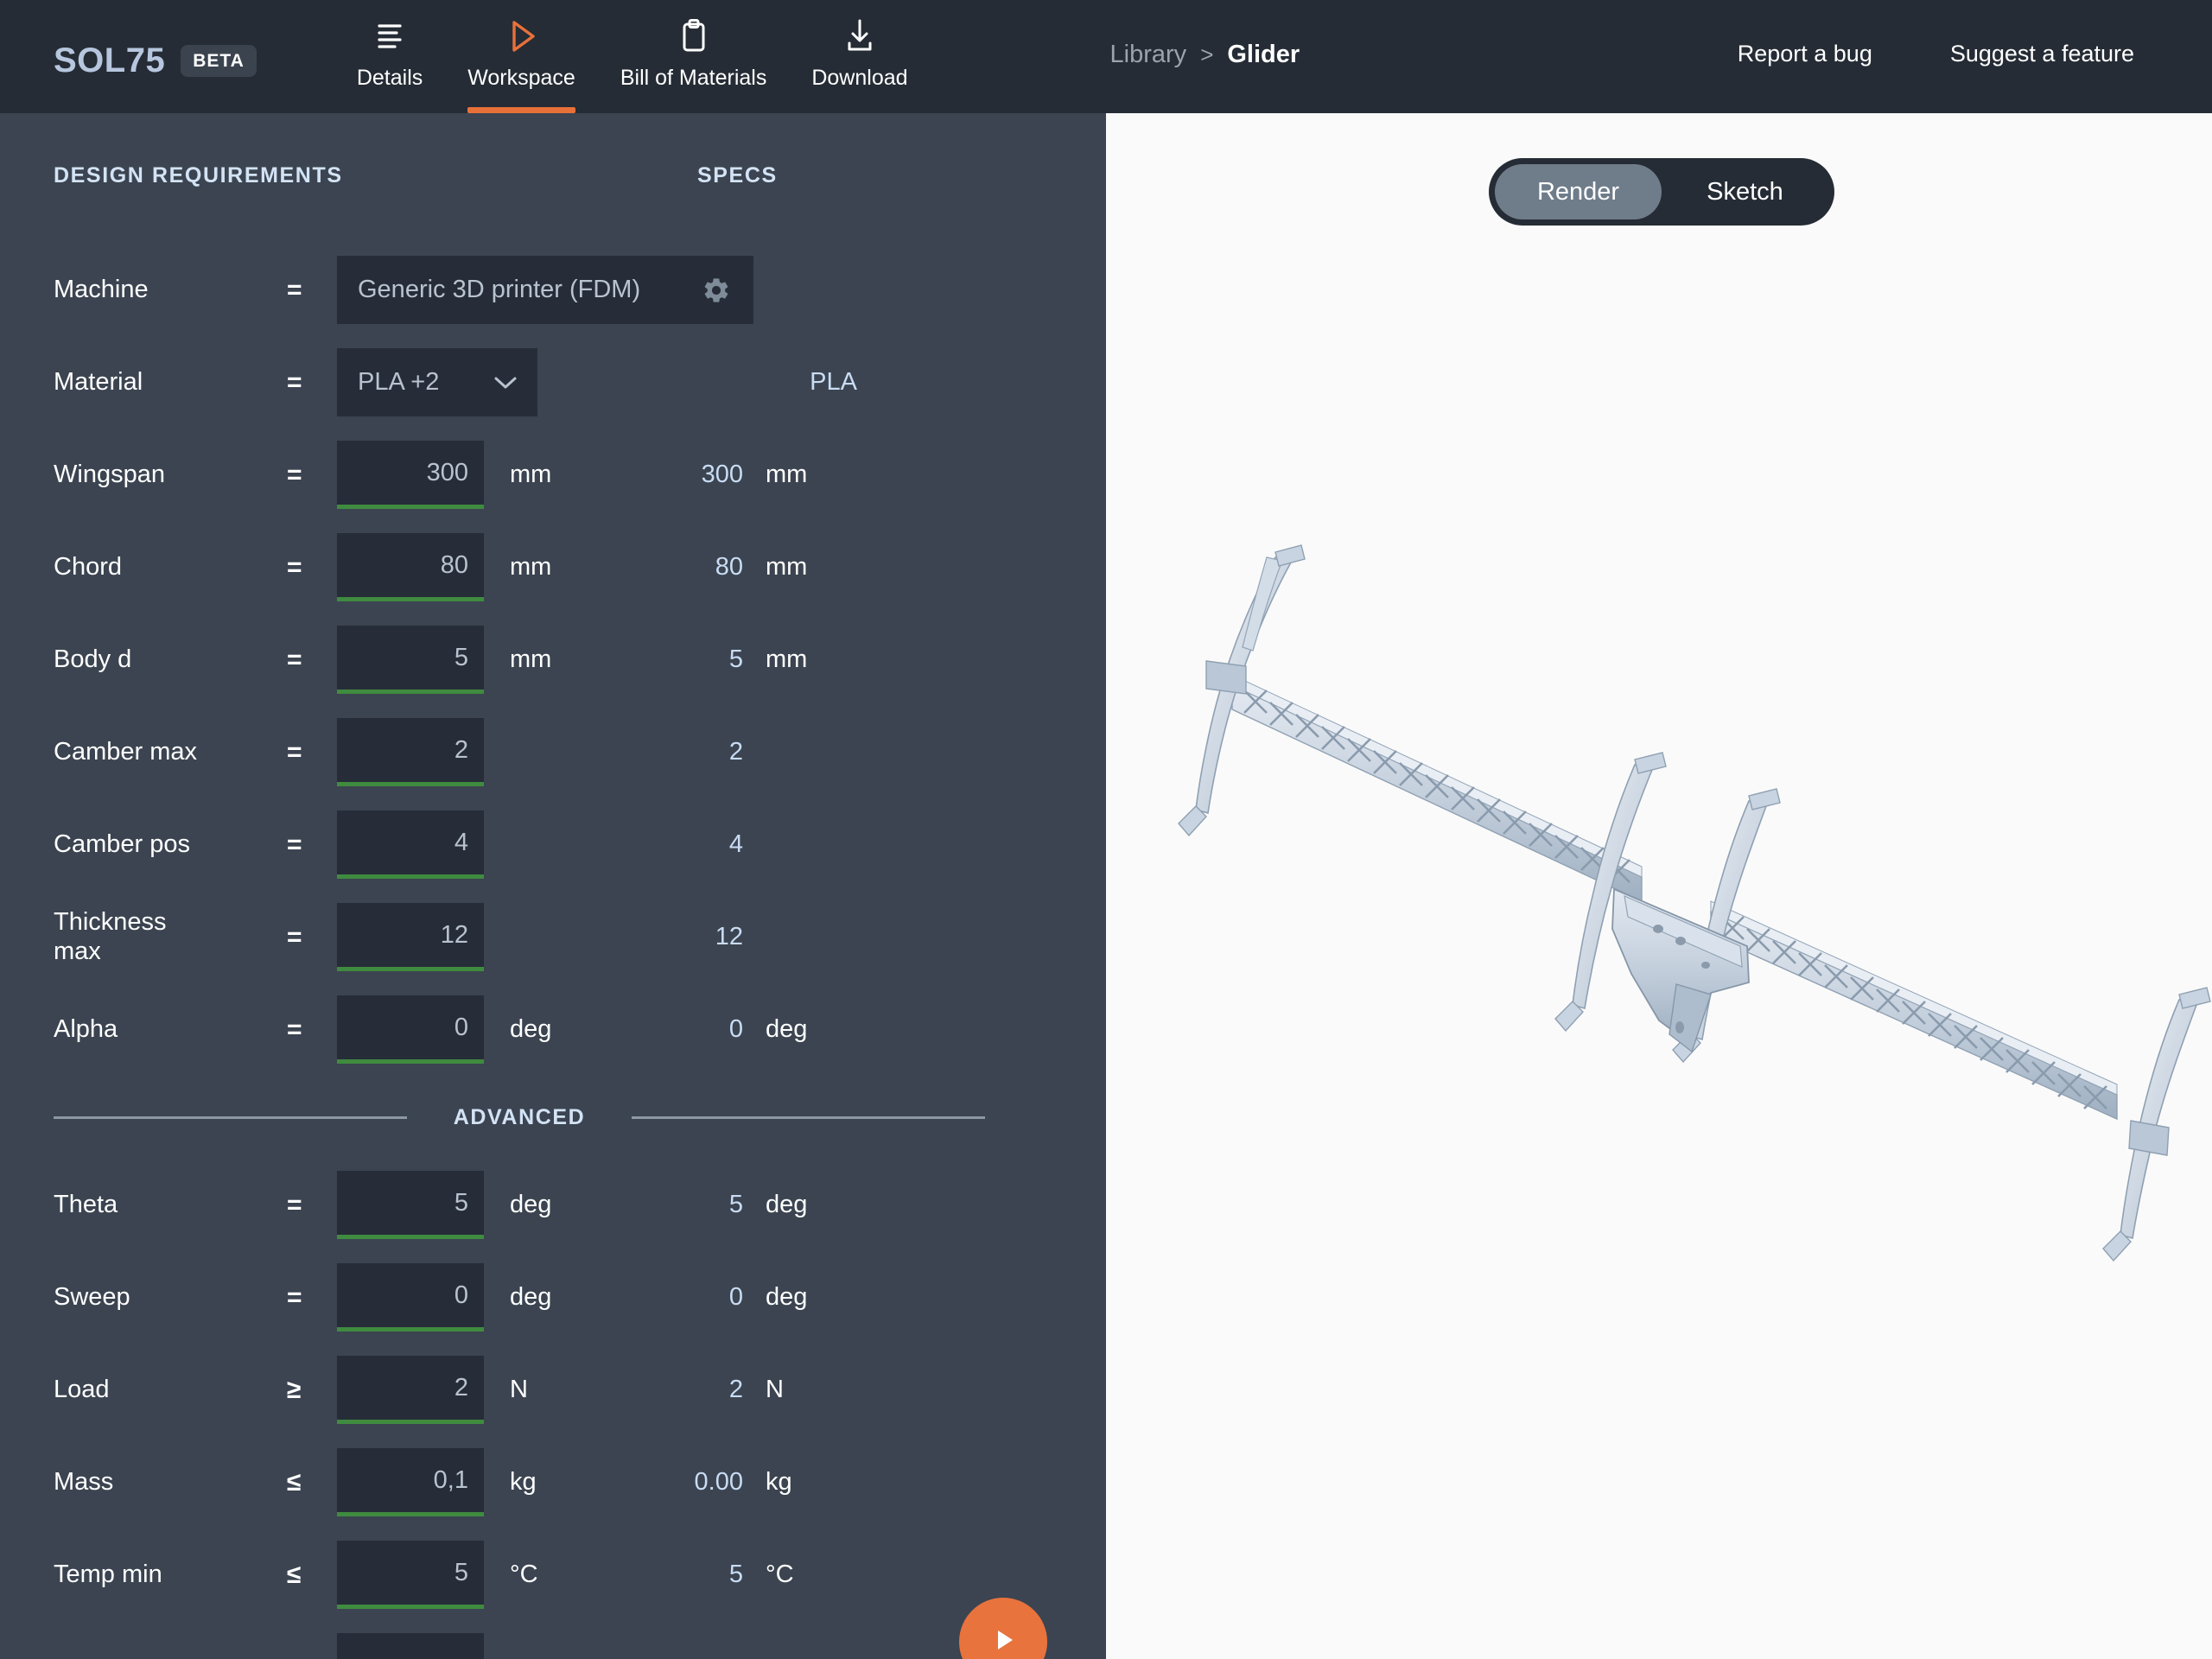  I want to click on row-camber-max-spec-value: 2, so click(735, 752).